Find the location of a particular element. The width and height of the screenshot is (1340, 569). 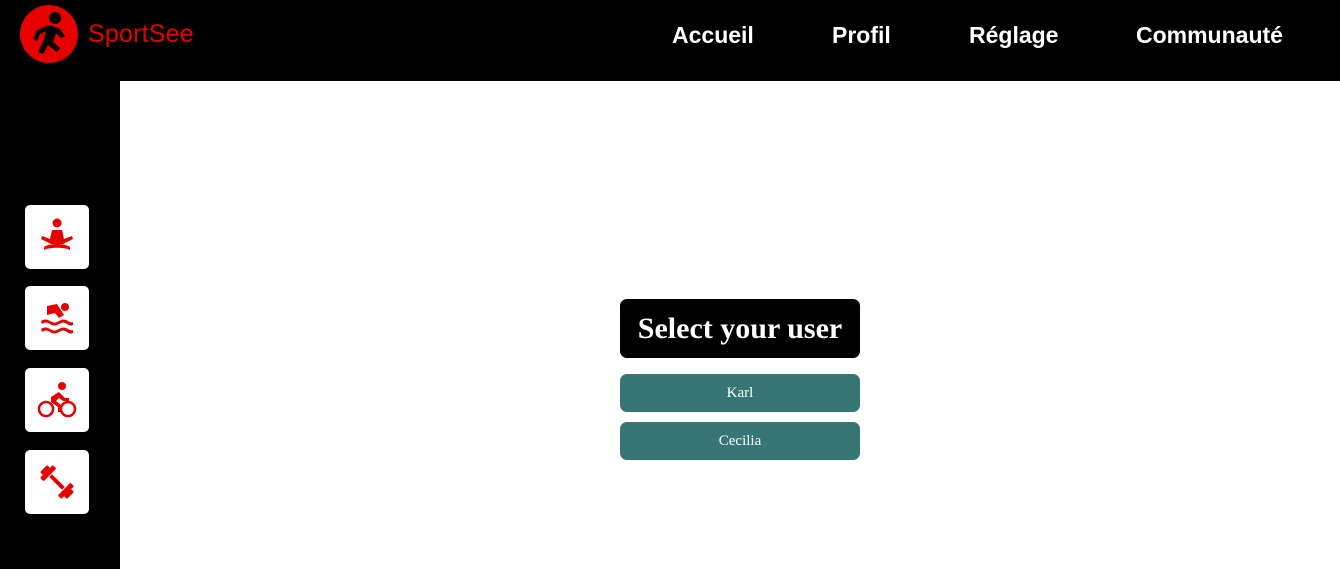

nav-accueil: Accueil is located at coordinates (713, 35).